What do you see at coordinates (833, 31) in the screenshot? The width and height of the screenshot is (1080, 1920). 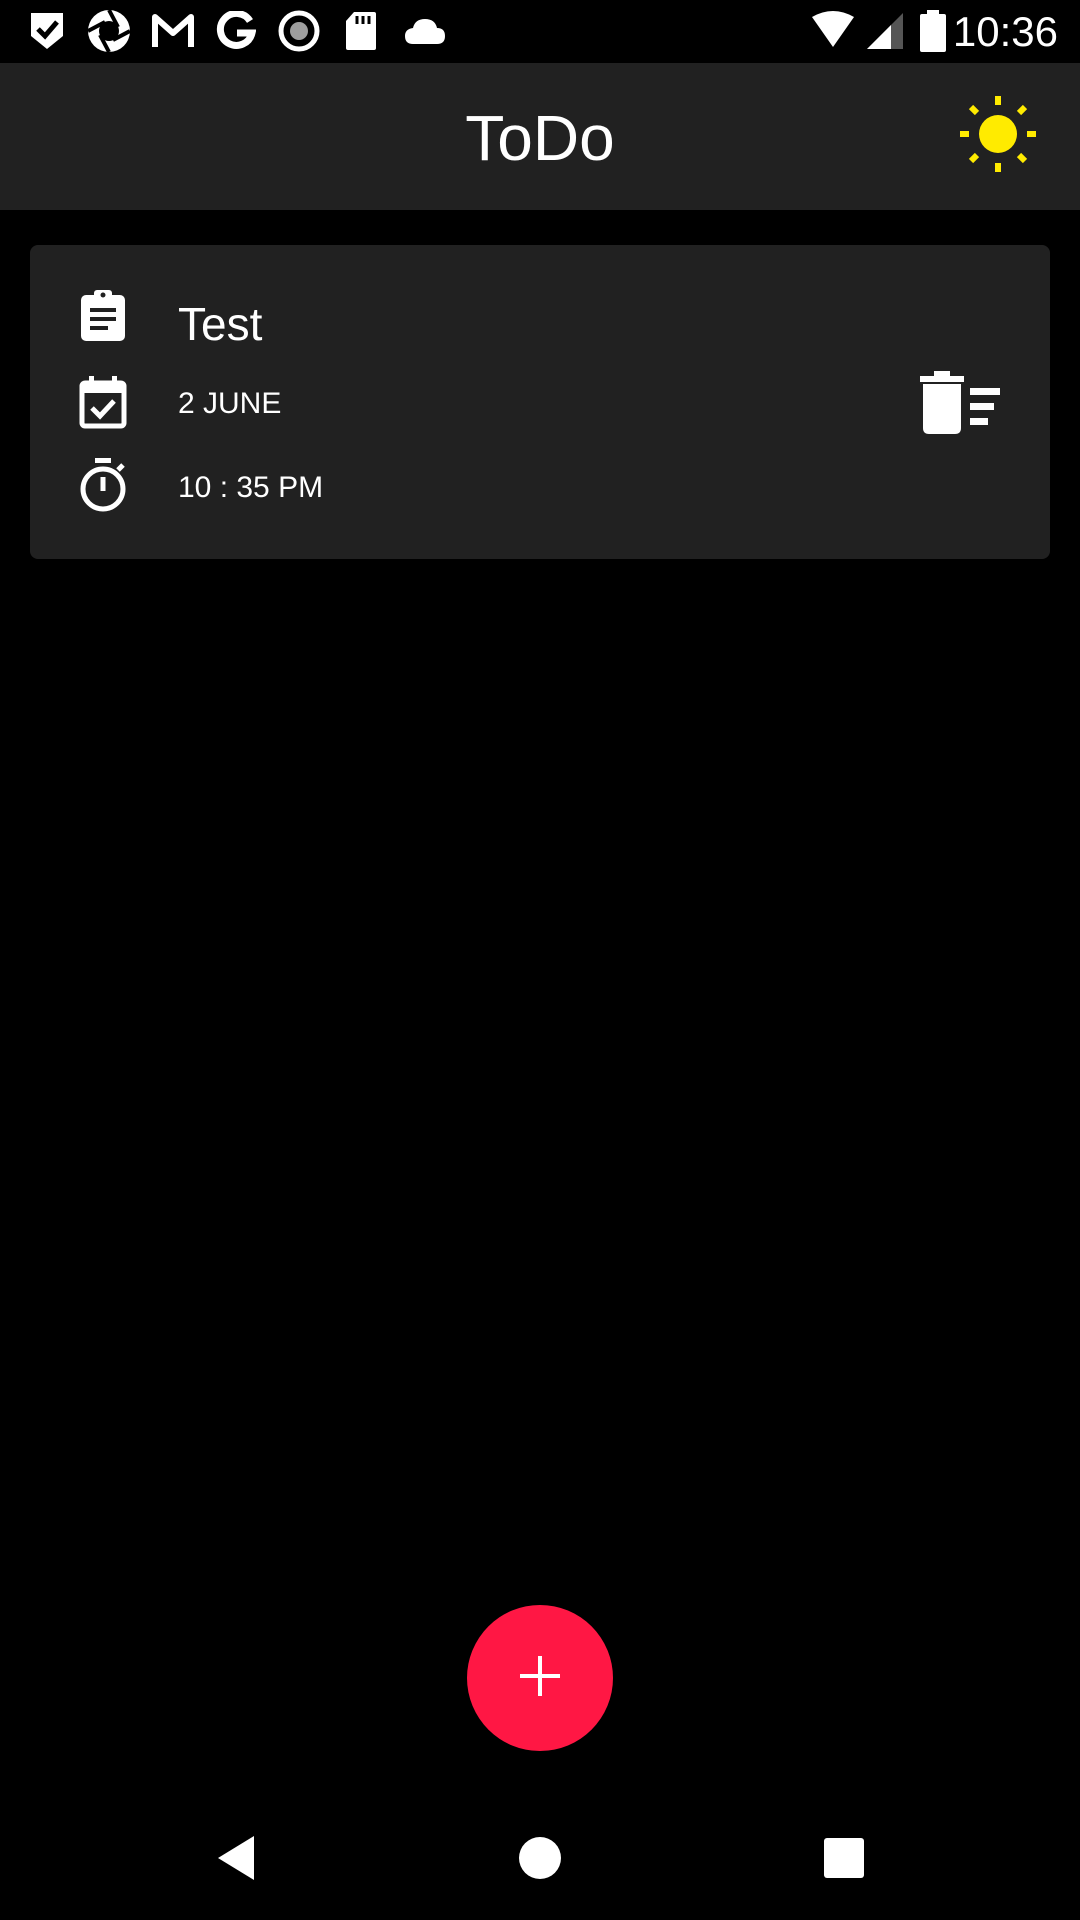 I see `wifi-icon` at bounding box center [833, 31].